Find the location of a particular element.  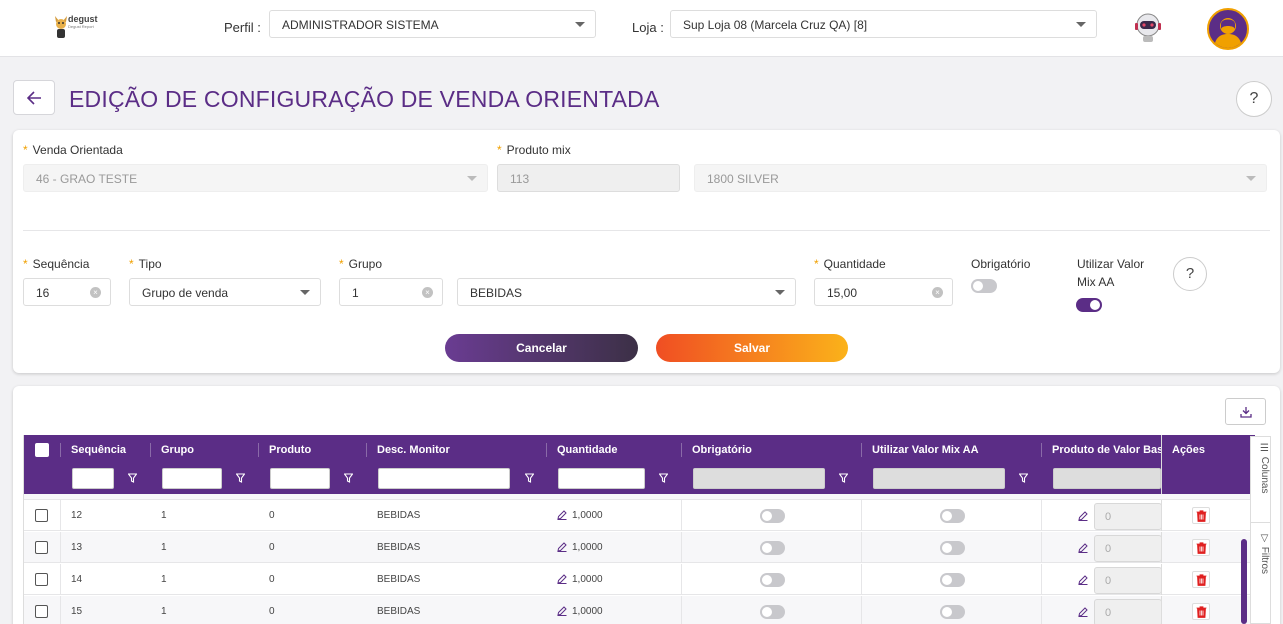

venda-orientada-select: 46 - GRAO TESTE is located at coordinates (255, 178).